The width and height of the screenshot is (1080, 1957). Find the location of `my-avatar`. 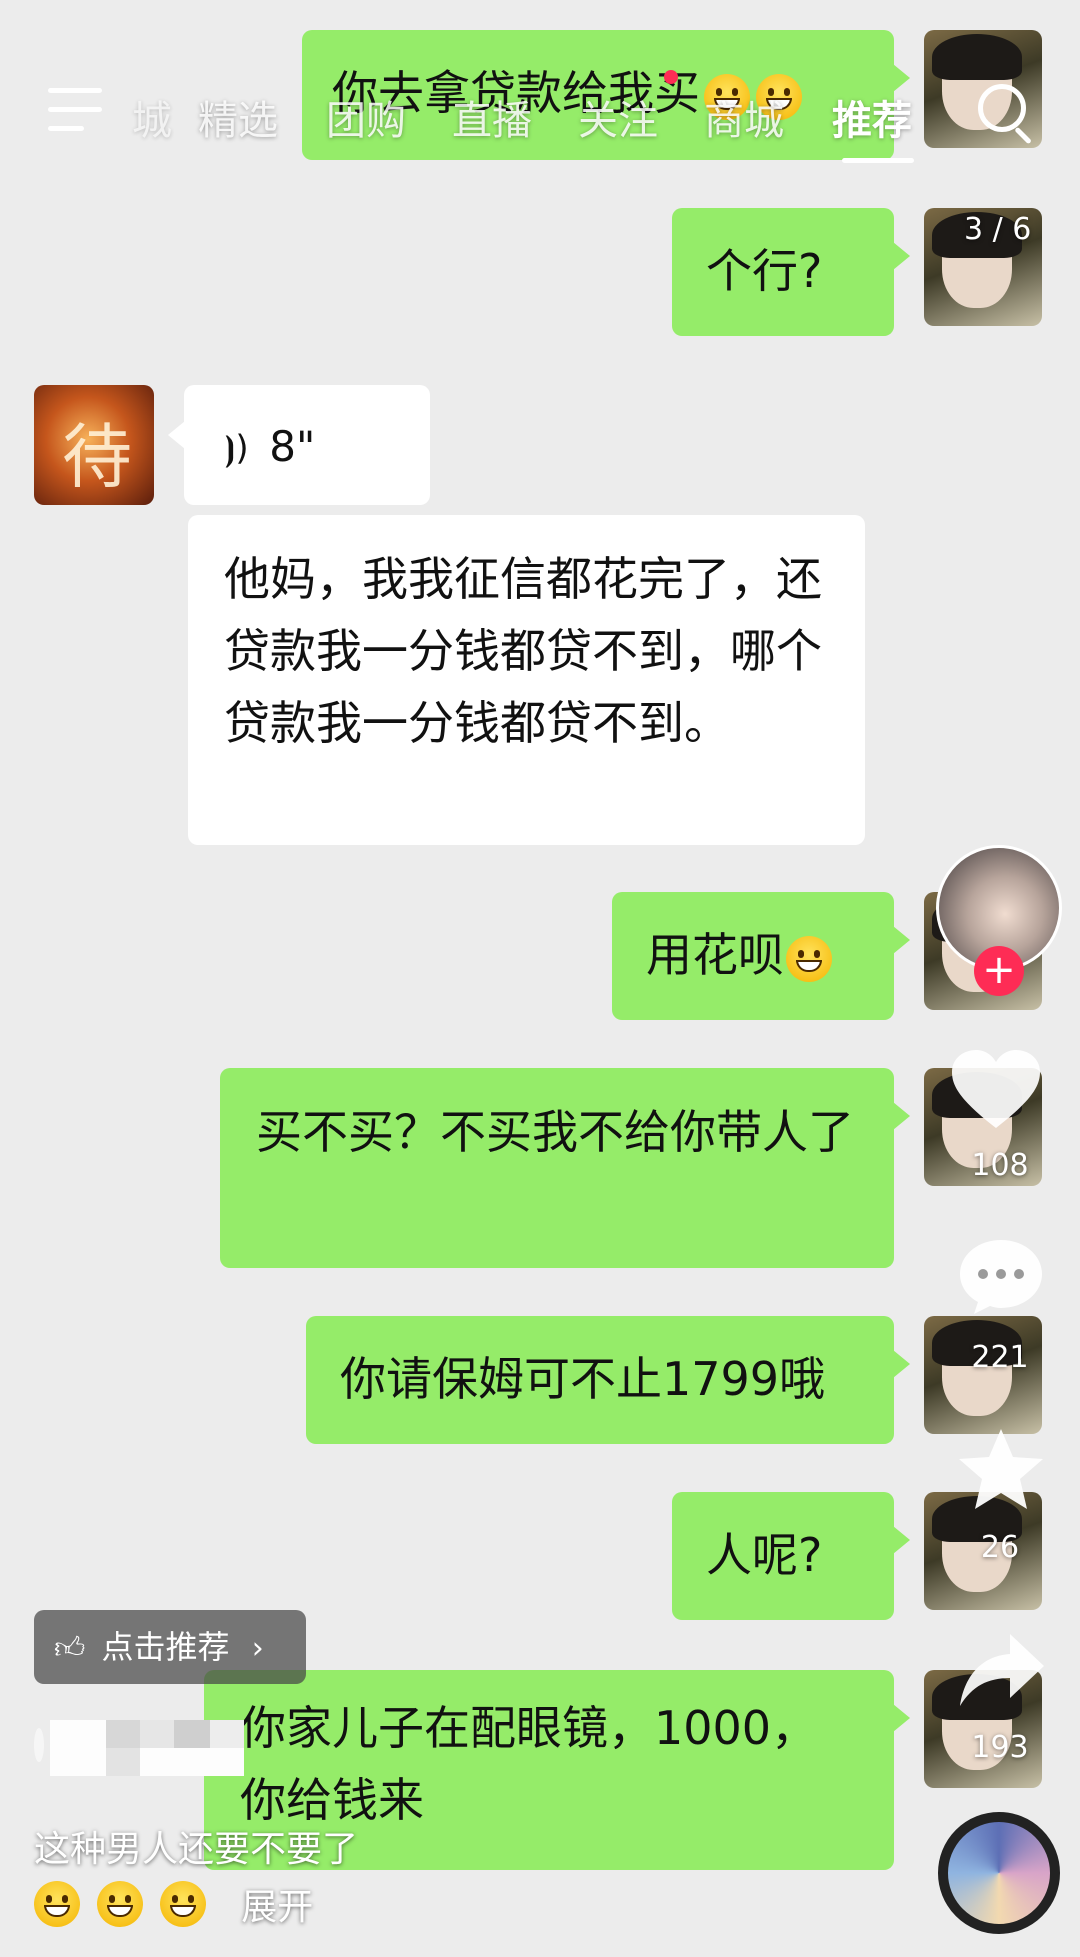

my-avatar is located at coordinates (983, 1375).